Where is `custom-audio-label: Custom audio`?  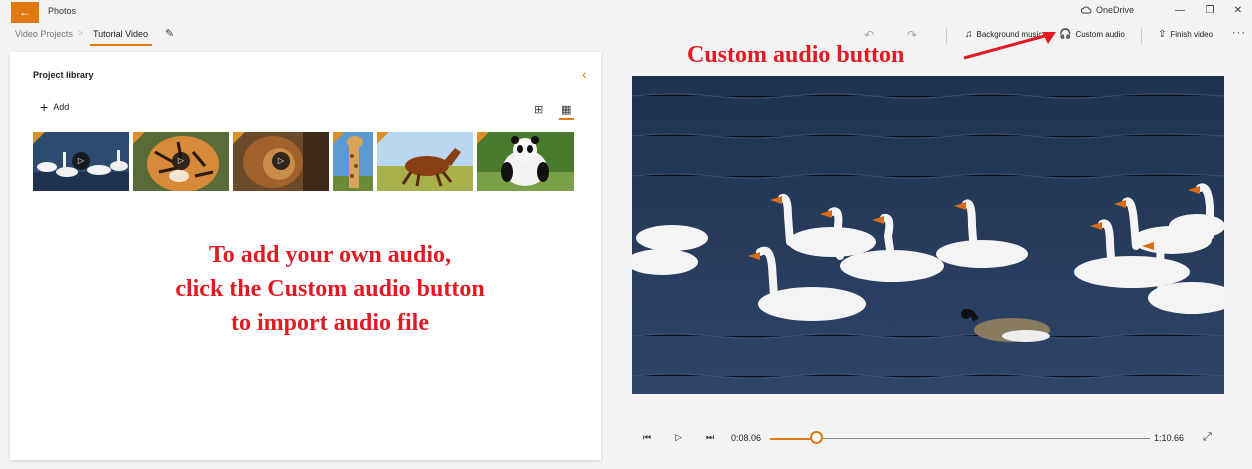 custom-audio-label: Custom audio is located at coordinates (1100, 34).